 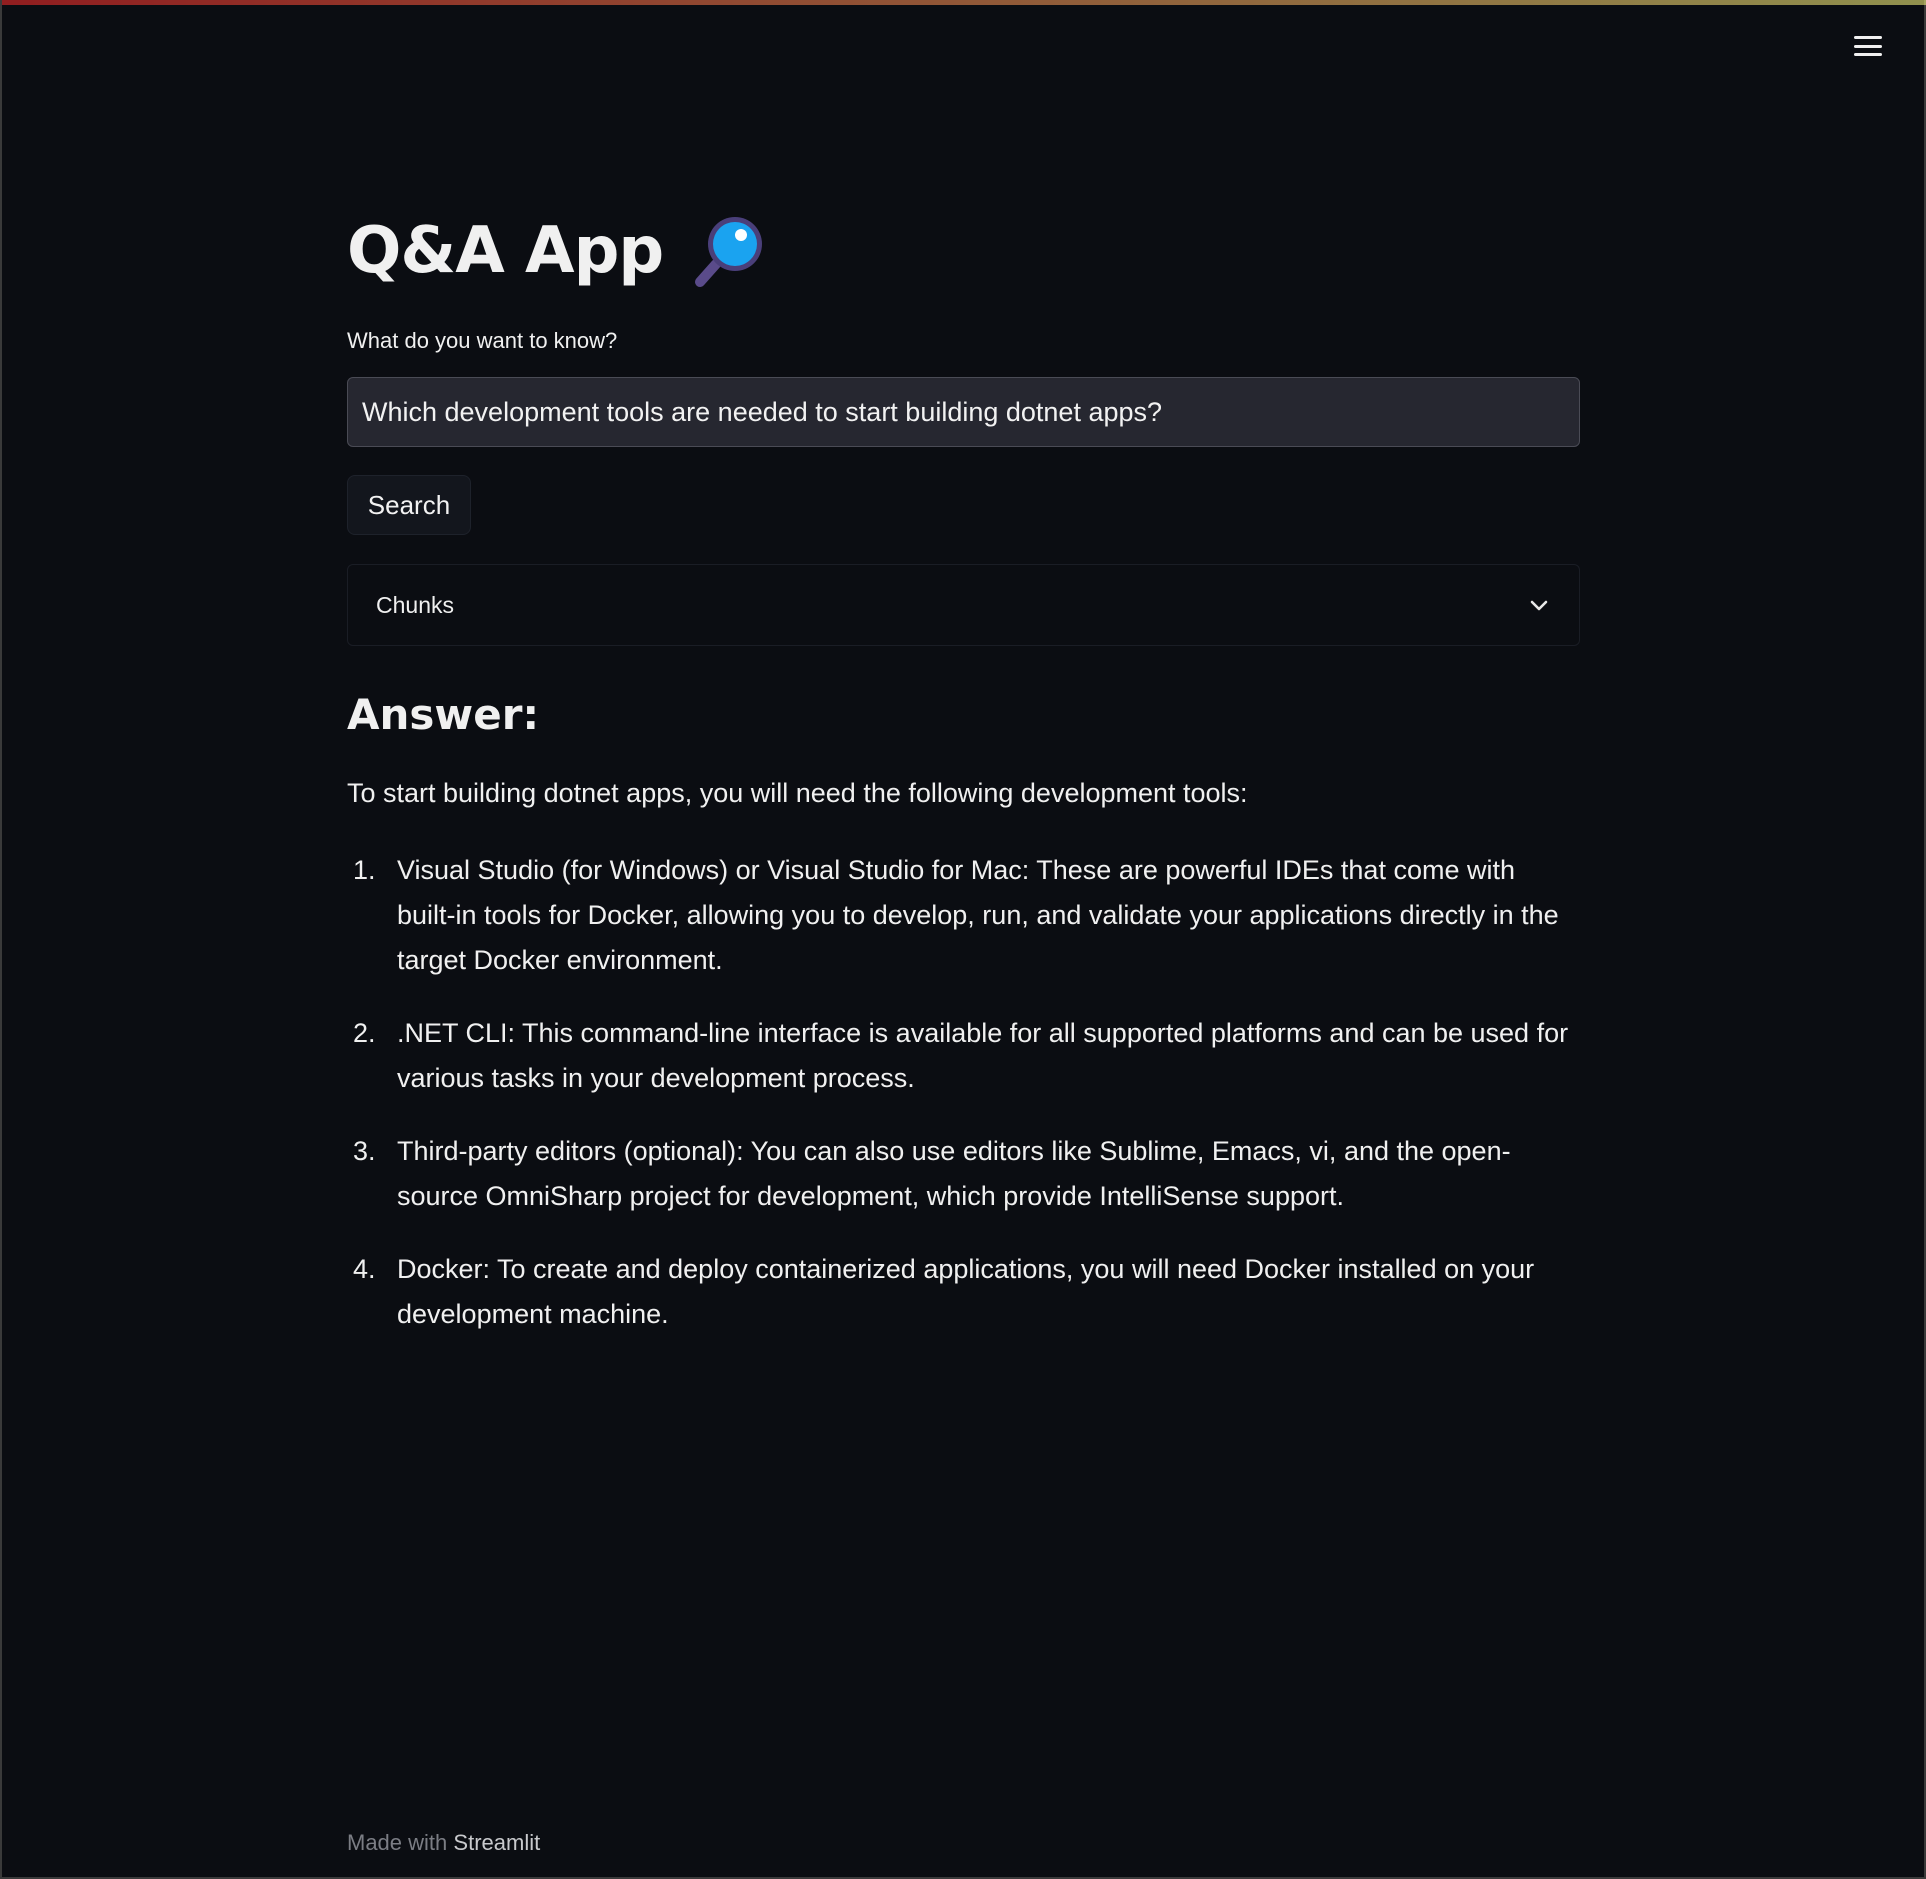 I want to click on chevron-down-icon, so click(x=1539, y=605).